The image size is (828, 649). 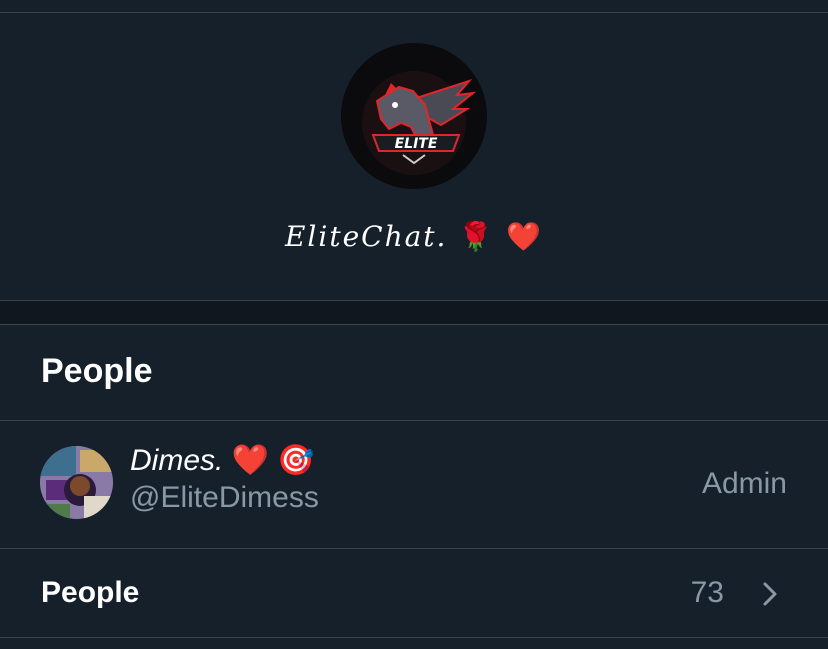 I want to click on group-avatar: ELITE, so click(x=414, y=116).